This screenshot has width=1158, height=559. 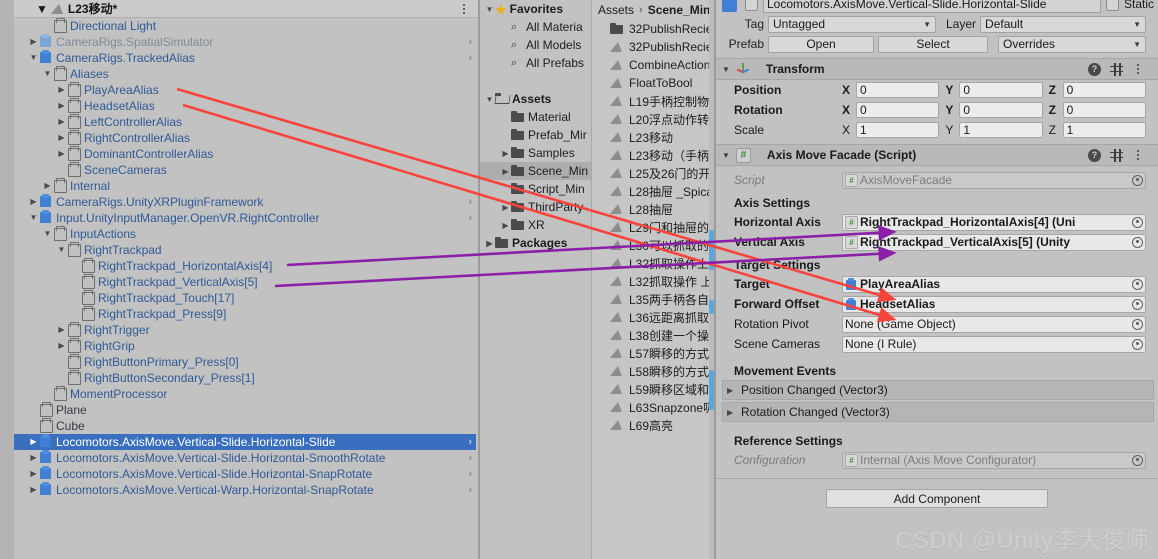 What do you see at coordinates (245, 170) in the screenshot?
I see `hierarchy-row: ▶SceneCameras` at bounding box center [245, 170].